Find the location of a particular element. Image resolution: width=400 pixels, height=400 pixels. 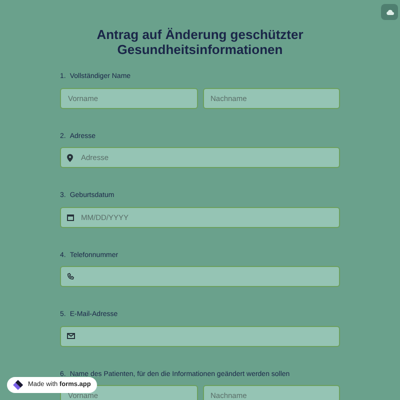

calendar-icon is located at coordinates (70, 217).